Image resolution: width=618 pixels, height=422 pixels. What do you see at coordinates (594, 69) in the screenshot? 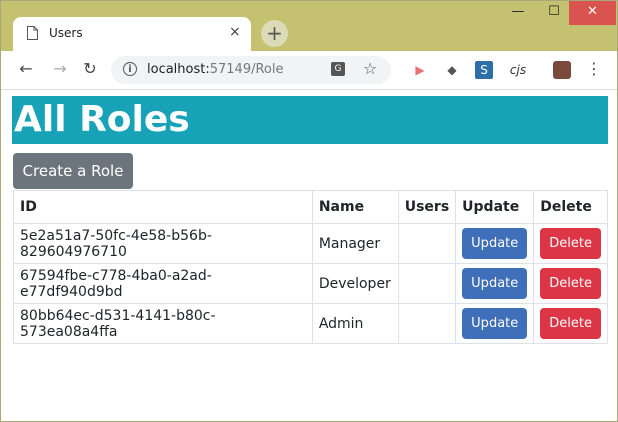
I see `menu-icon: ⋮` at bounding box center [594, 69].